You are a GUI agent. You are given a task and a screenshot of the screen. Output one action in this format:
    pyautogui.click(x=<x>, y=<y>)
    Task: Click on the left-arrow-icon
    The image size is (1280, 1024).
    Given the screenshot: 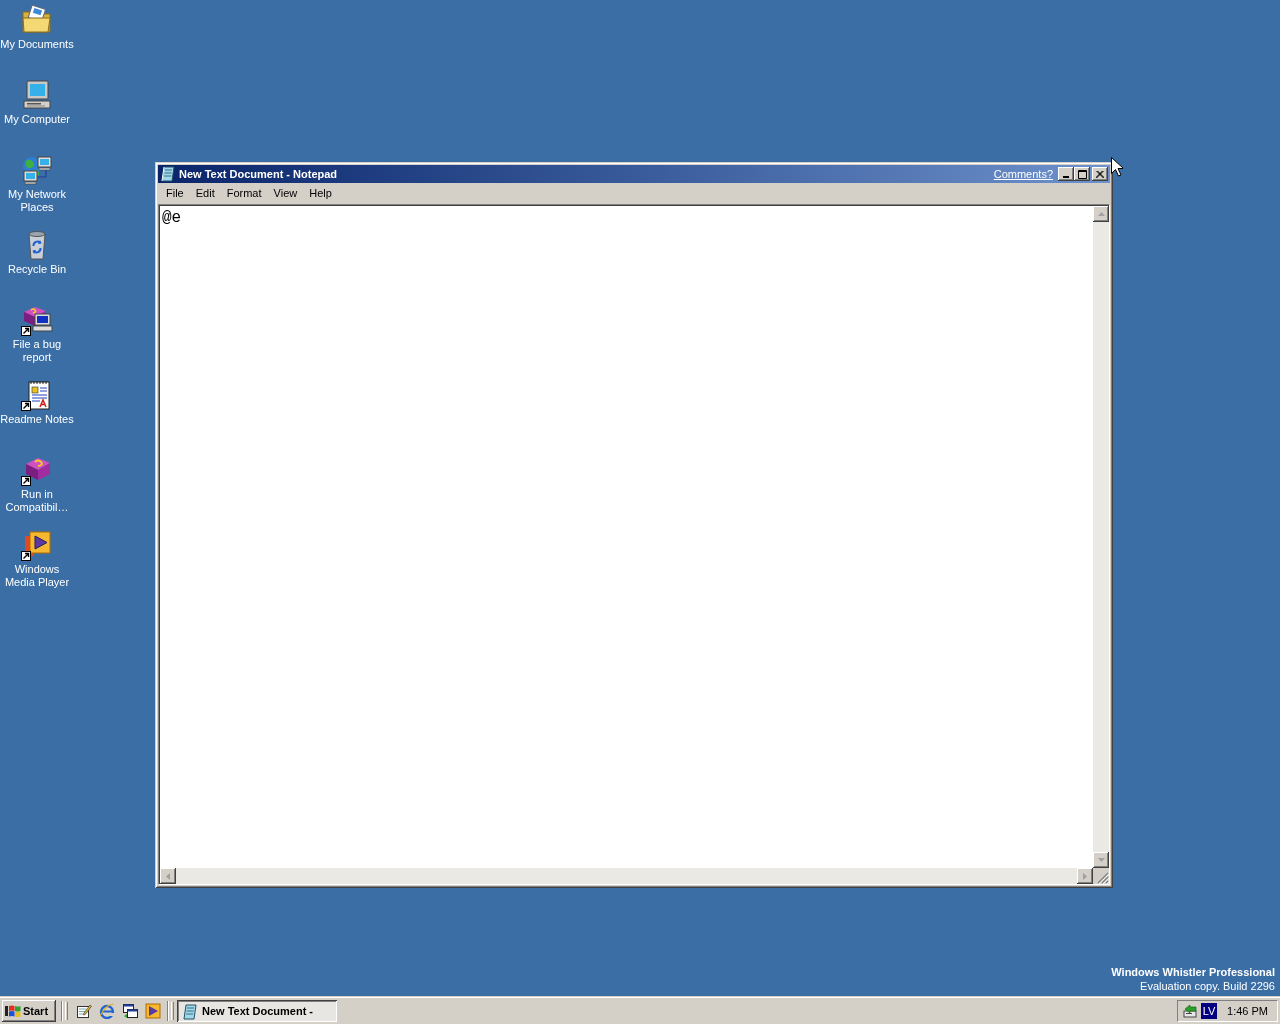 What is the action you would take?
    pyautogui.click(x=168, y=876)
    